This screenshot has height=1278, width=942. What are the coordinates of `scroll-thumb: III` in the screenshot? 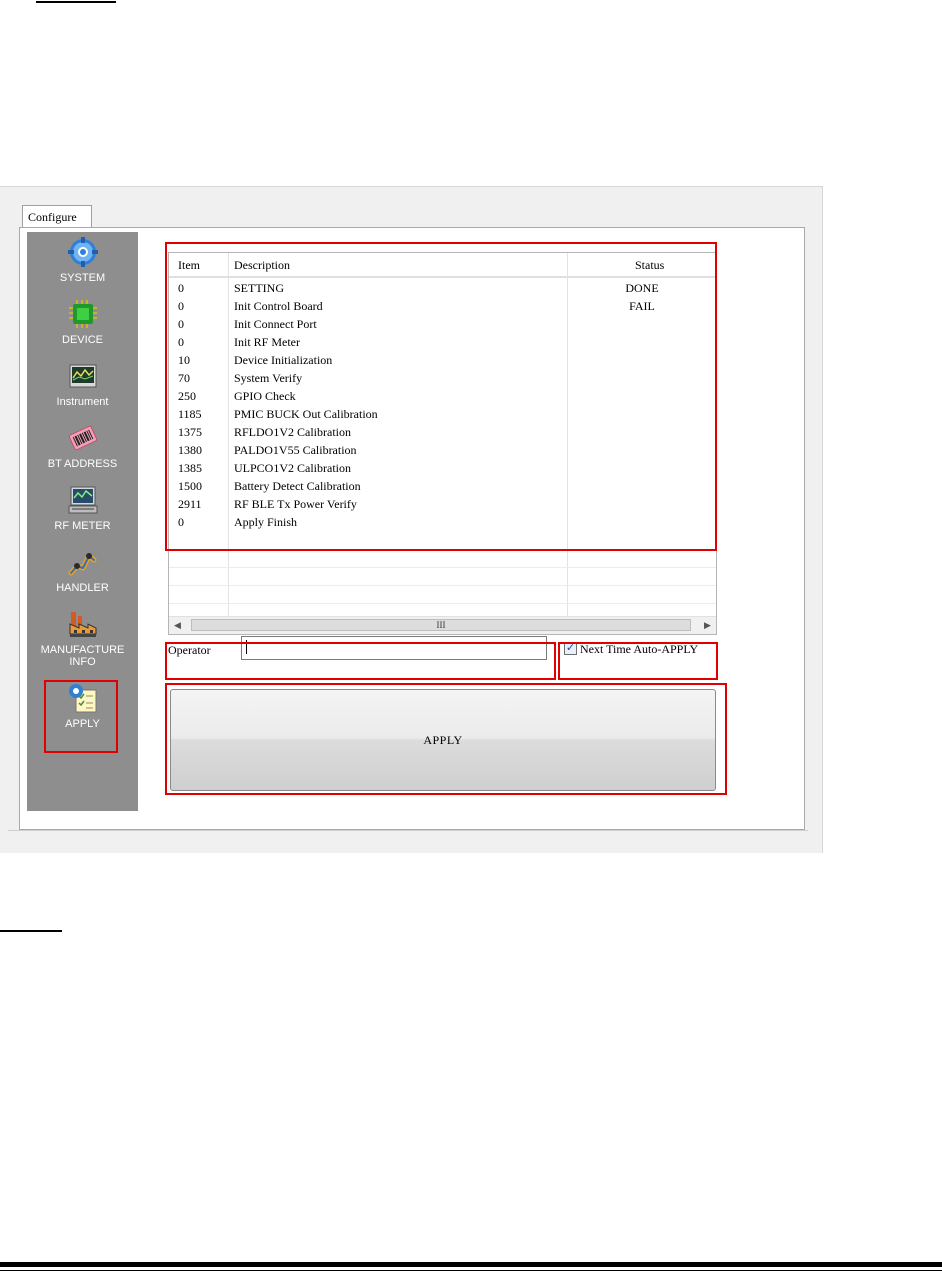 It's located at (441, 625).